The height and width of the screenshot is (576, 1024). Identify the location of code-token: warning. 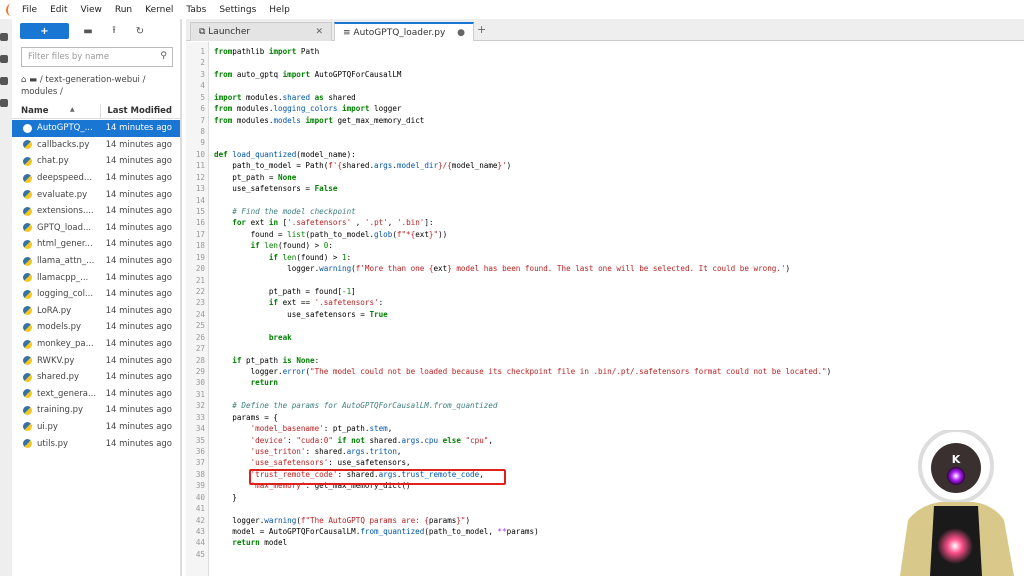
(335, 269).